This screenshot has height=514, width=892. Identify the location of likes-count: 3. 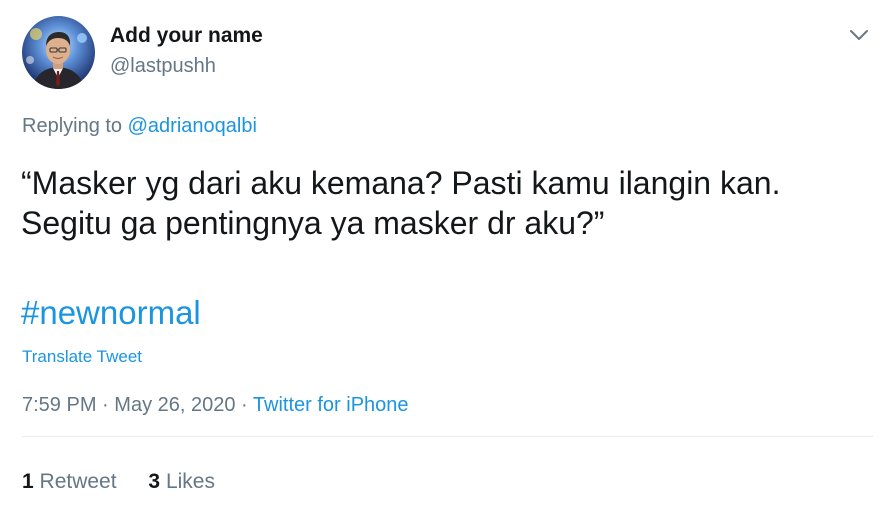
(154, 481).